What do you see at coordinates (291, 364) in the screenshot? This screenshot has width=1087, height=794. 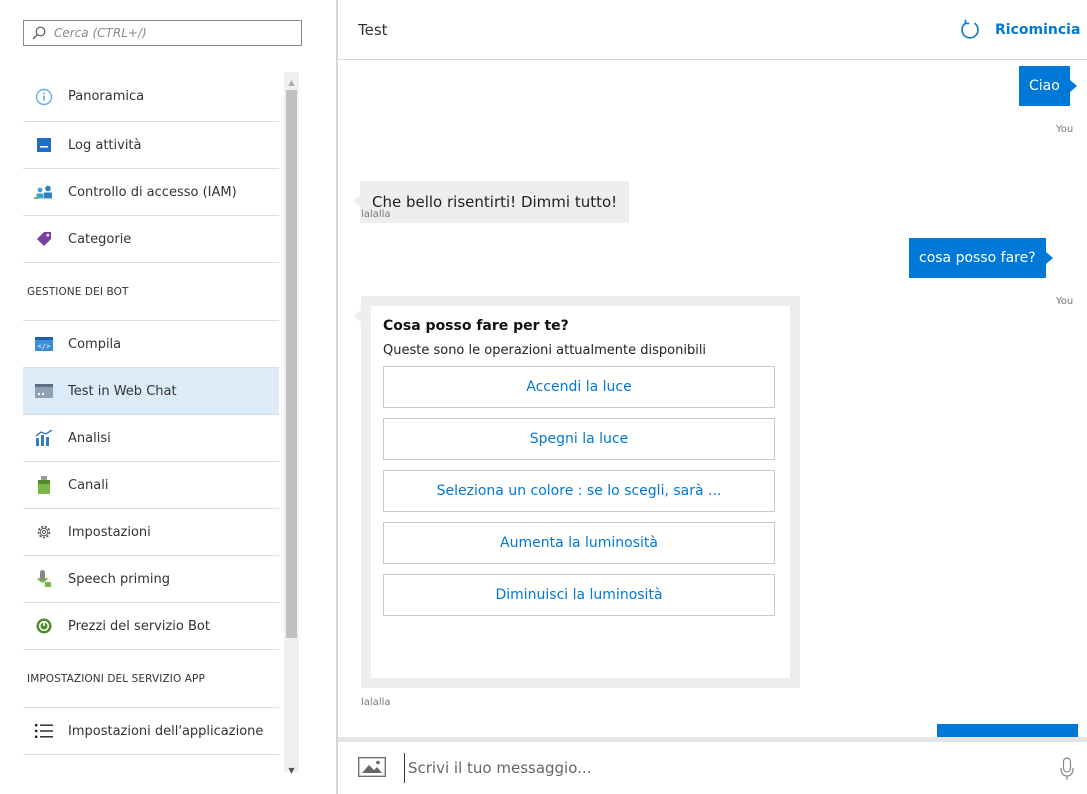 I see `scroll-thumb` at bounding box center [291, 364].